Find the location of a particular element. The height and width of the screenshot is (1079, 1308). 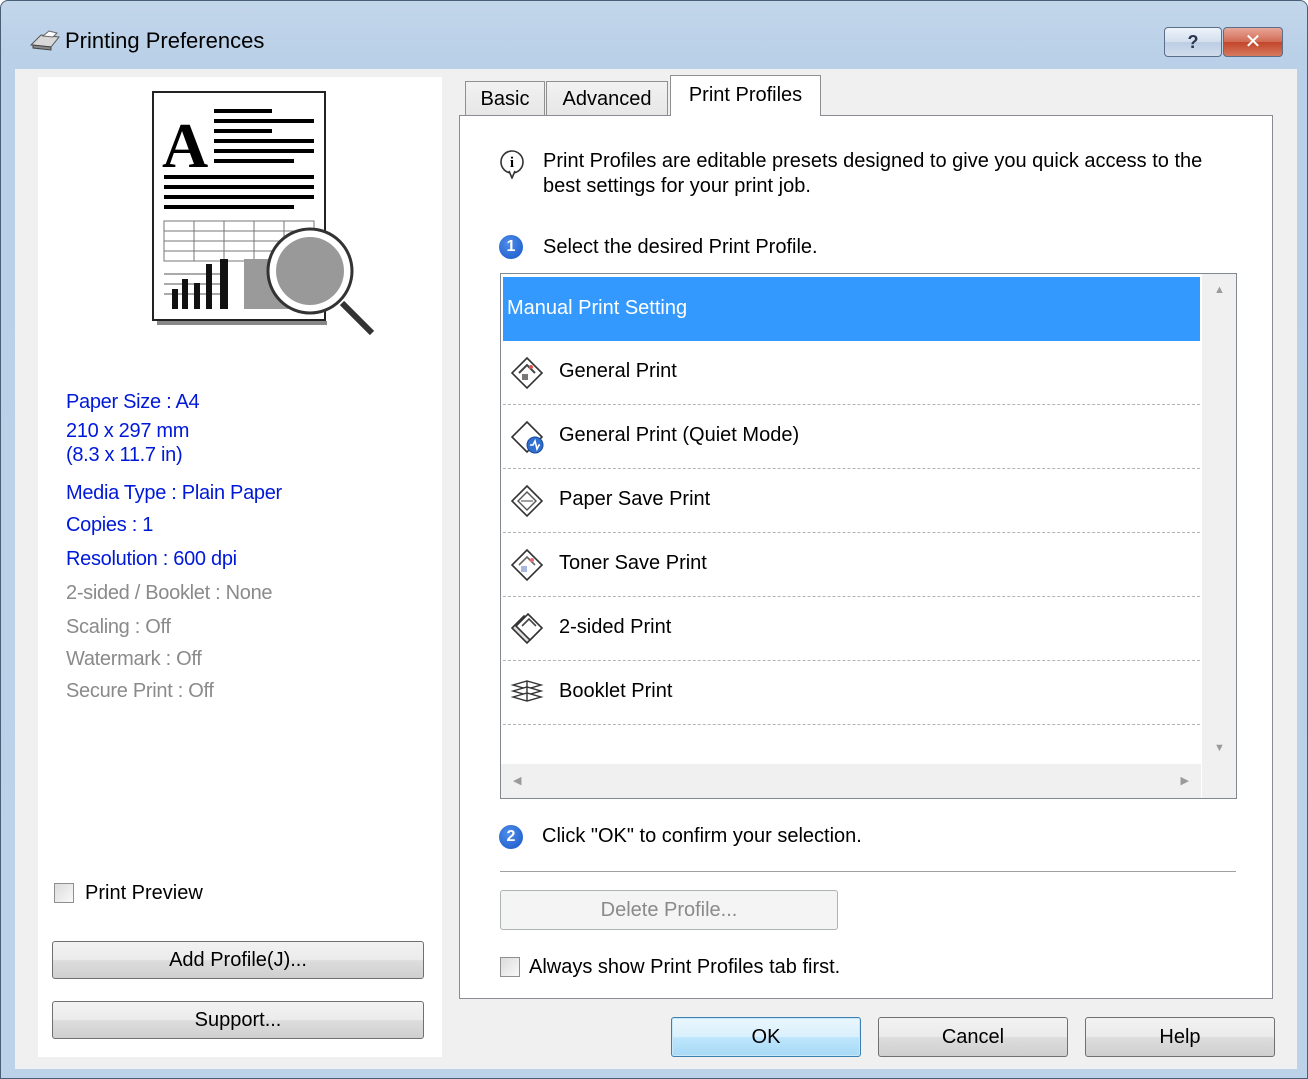

scroll-left-icon: ◀ is located at coordinates (517, 780).